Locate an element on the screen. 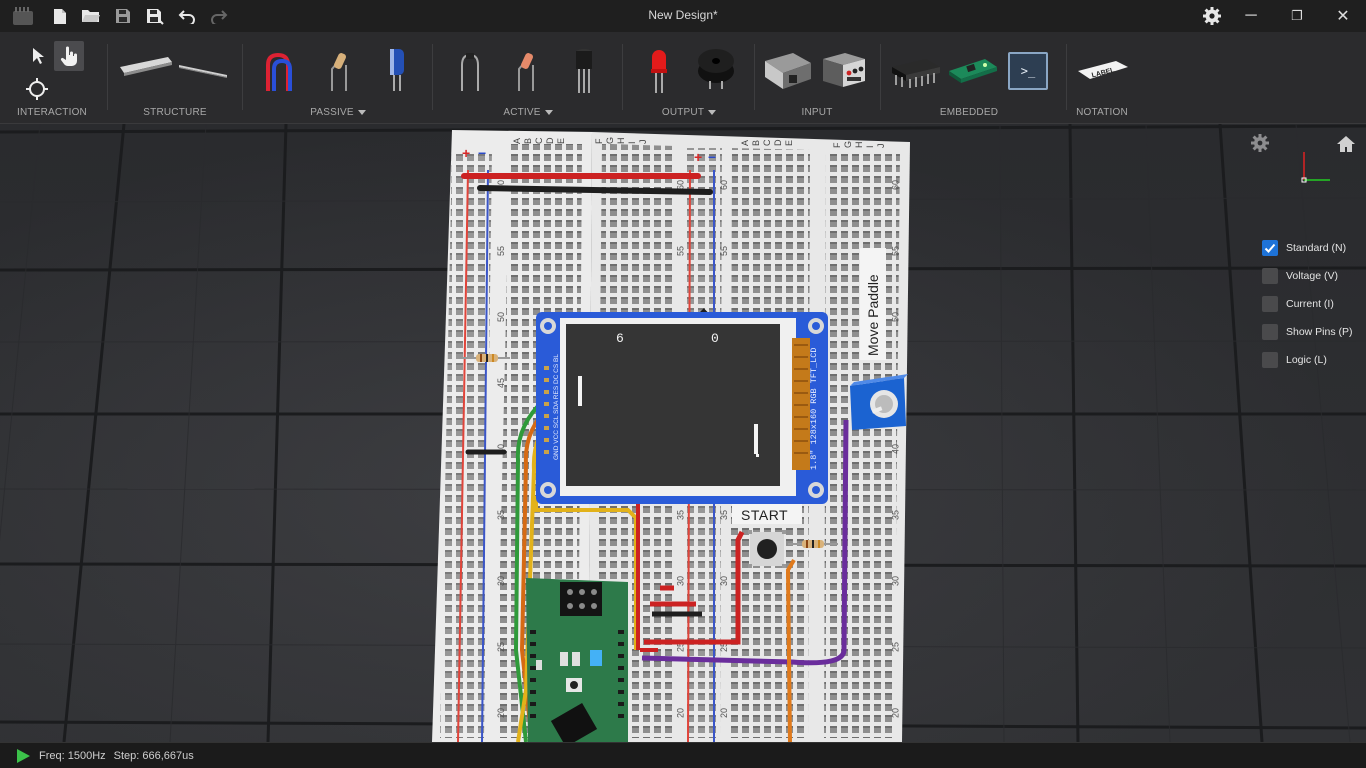 Image resolution: width=1366 pixels, height=768 pixels. group-label-passive: PASSIVE is located at coordinates (338, 112).